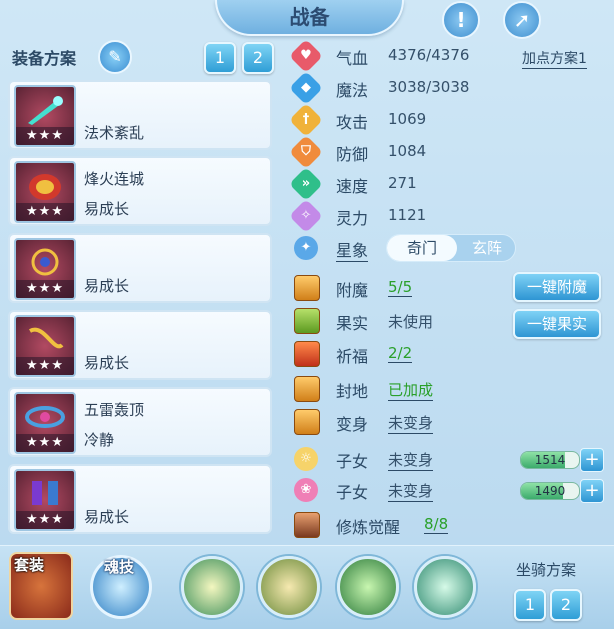  What do you see at coordinates (352, 249) in the screenshot?
I see `xingxiang-label: 星象` at bounding box center [352, 249].